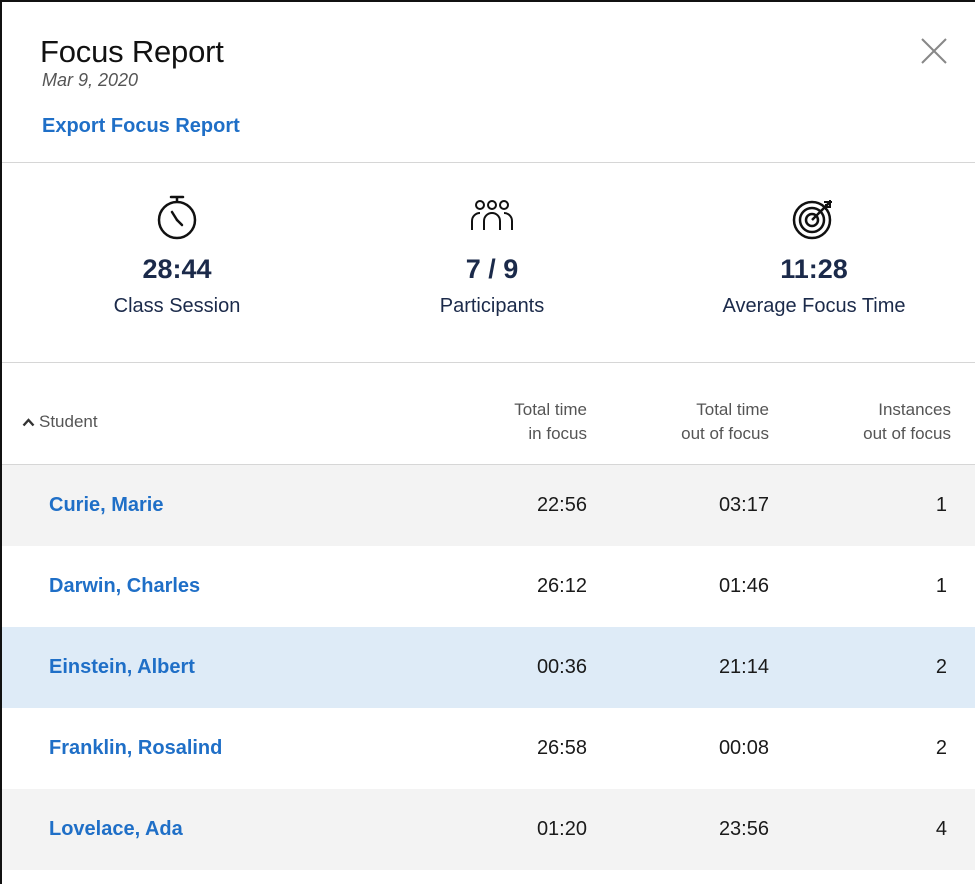 The width and height of the screenshot is (975, 884). I want to click on report-date: Mar 9, 2020, so click(90, 80).